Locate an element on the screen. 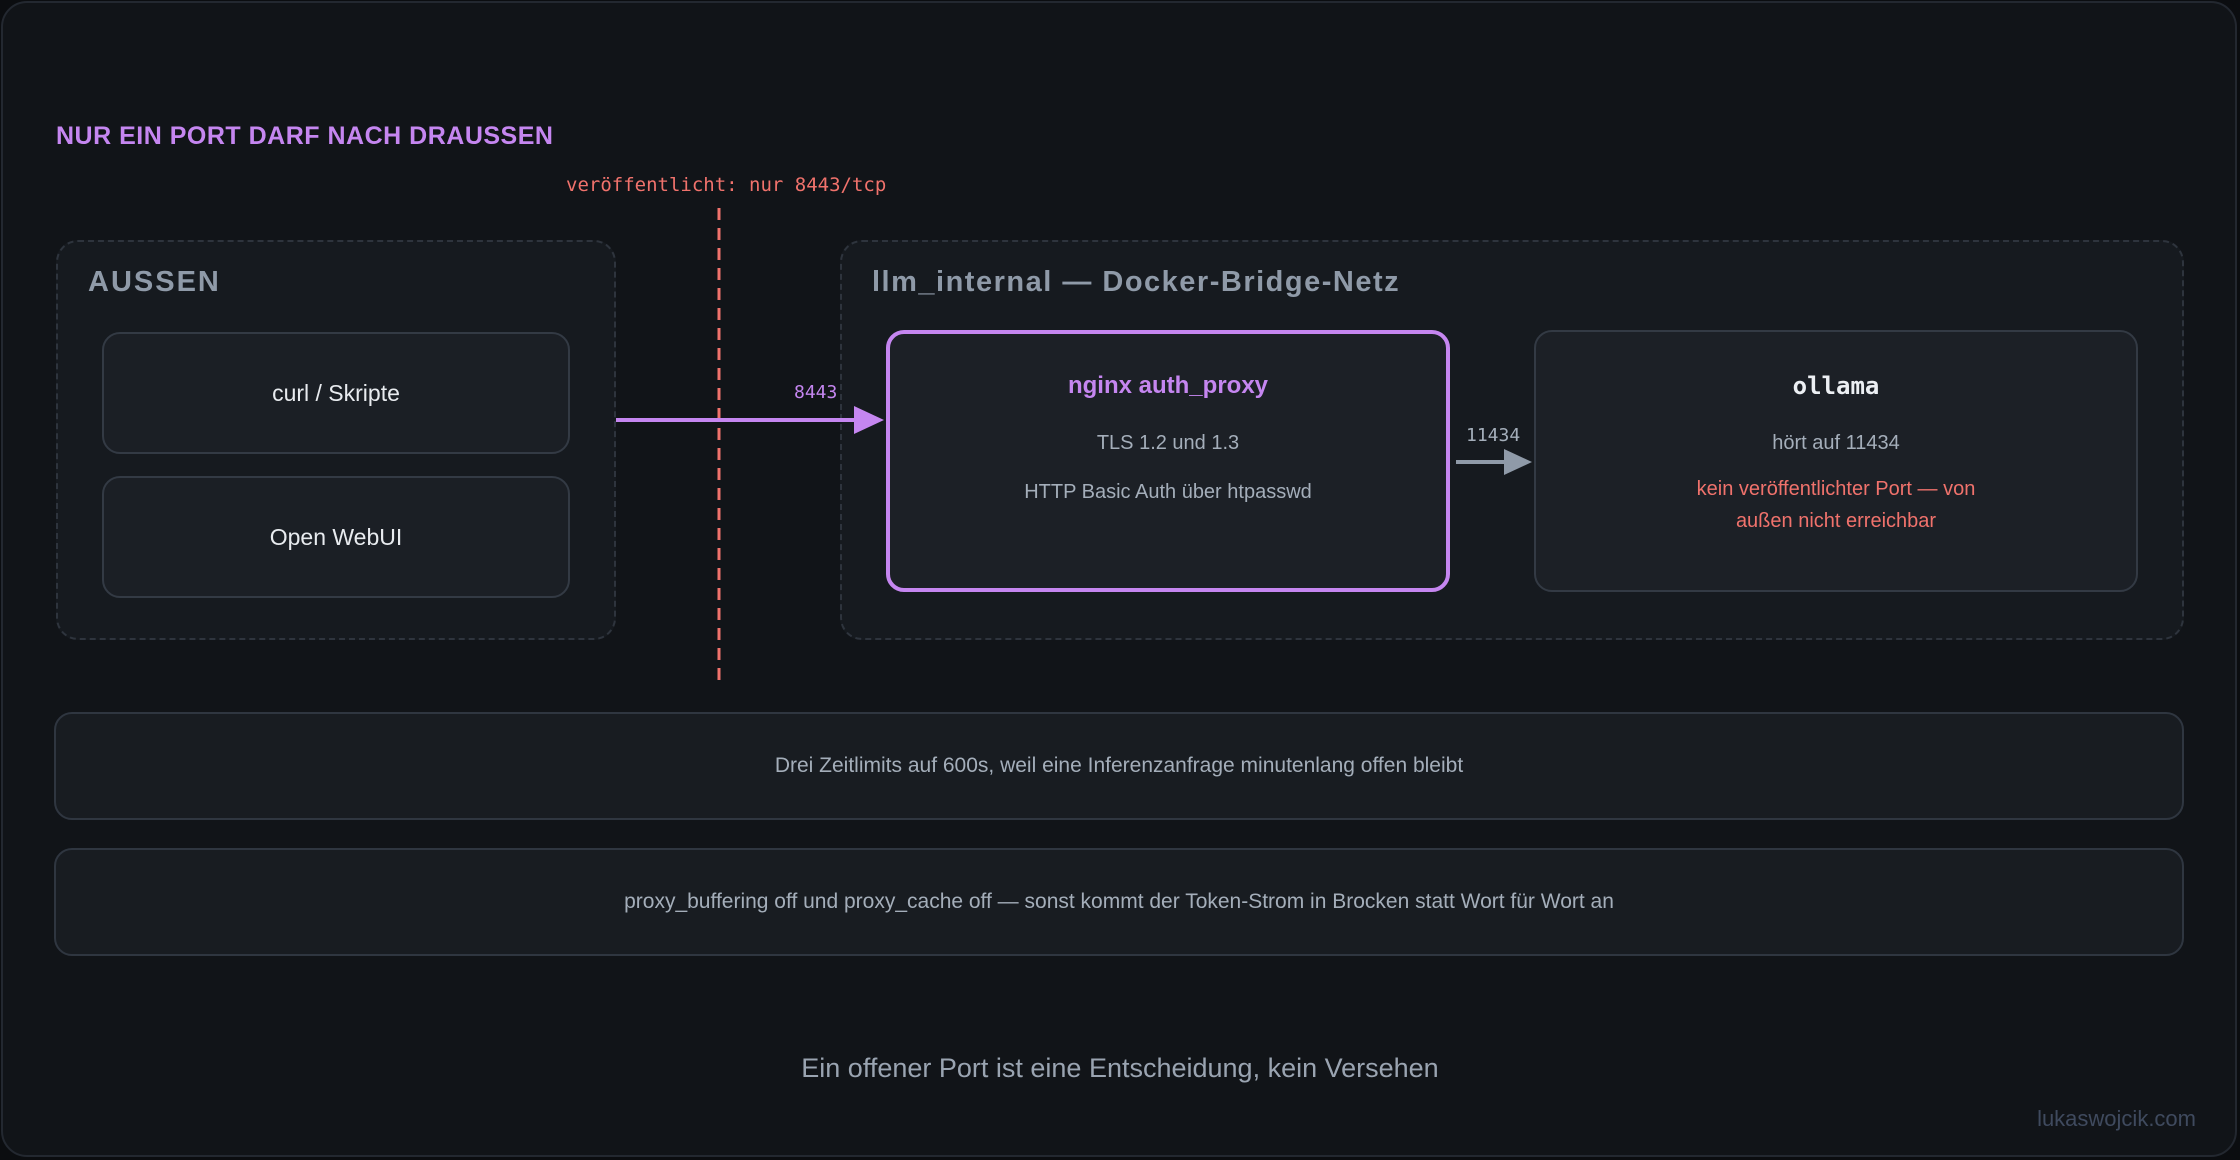  port-8443-label: 8443 is located at coordinates (816, 392).